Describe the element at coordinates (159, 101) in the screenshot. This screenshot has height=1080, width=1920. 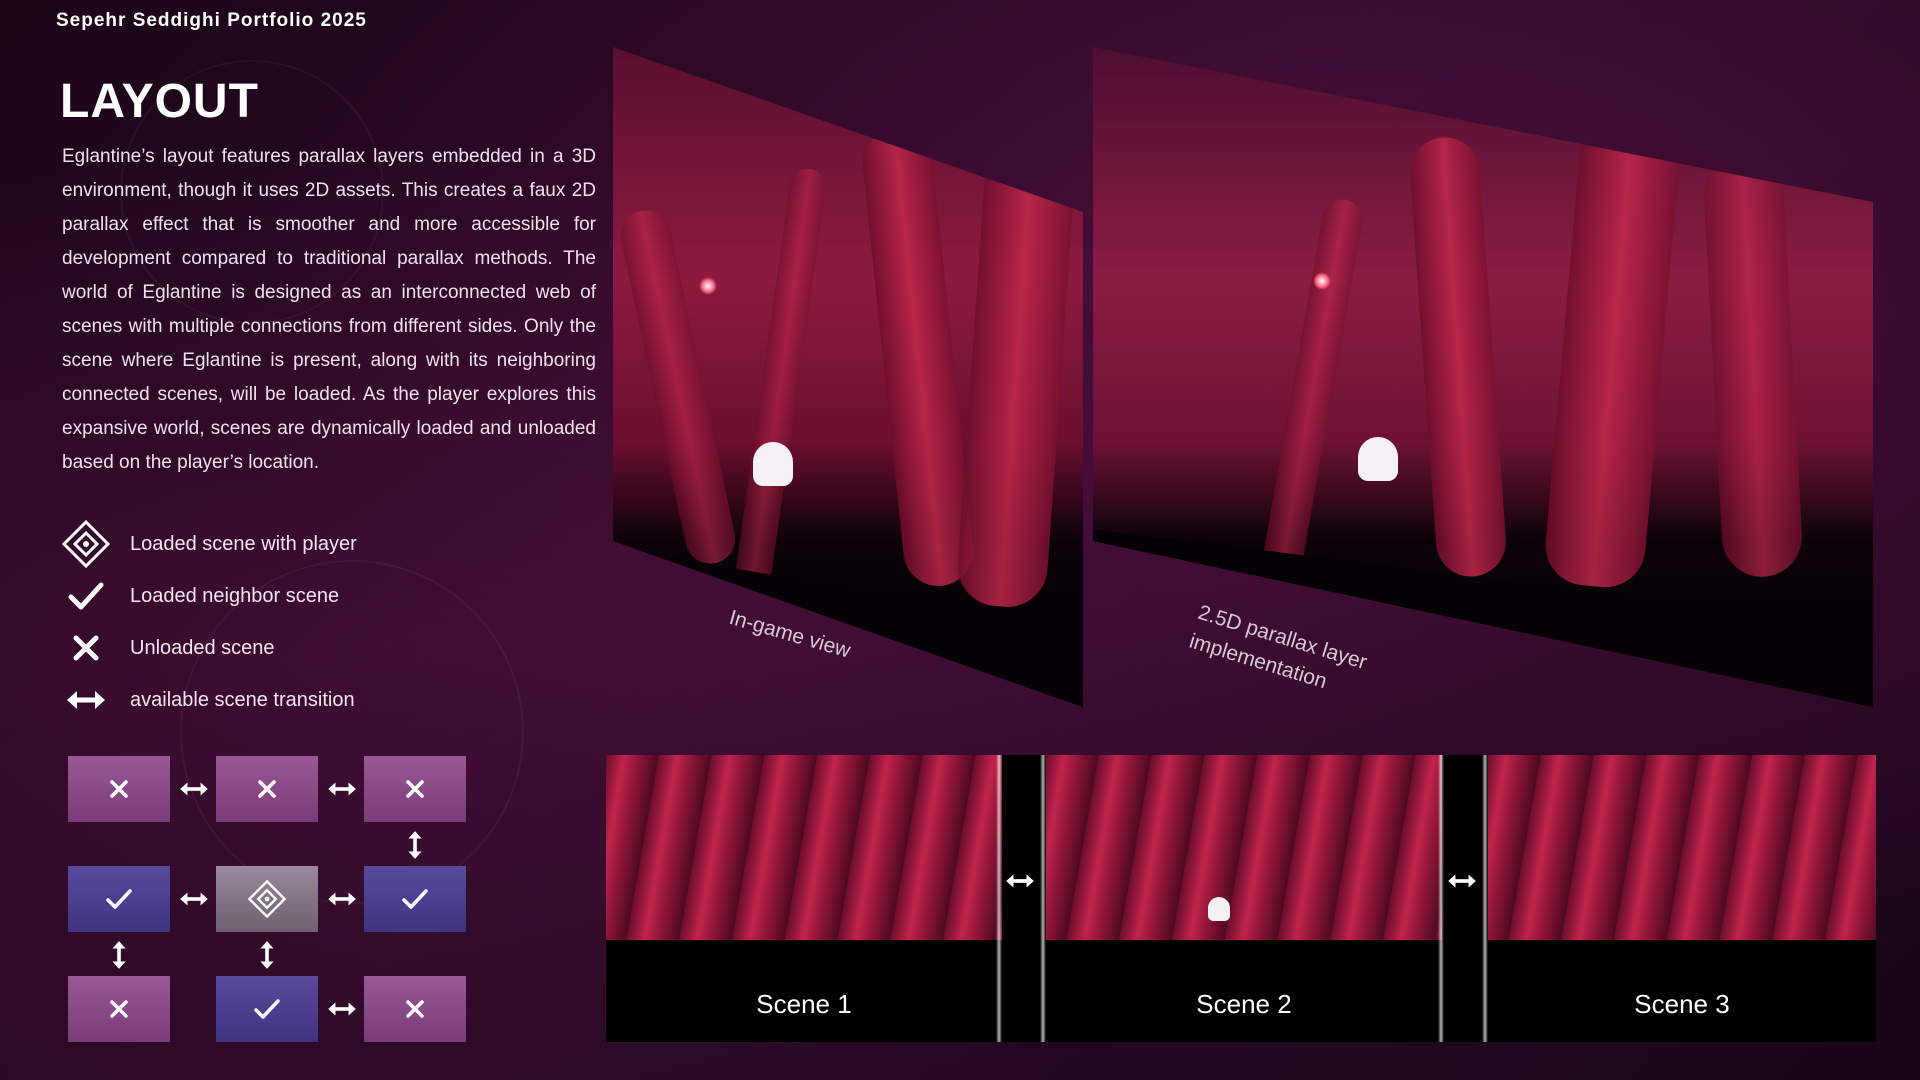
I see `page-title: LAYOUT` at that location.